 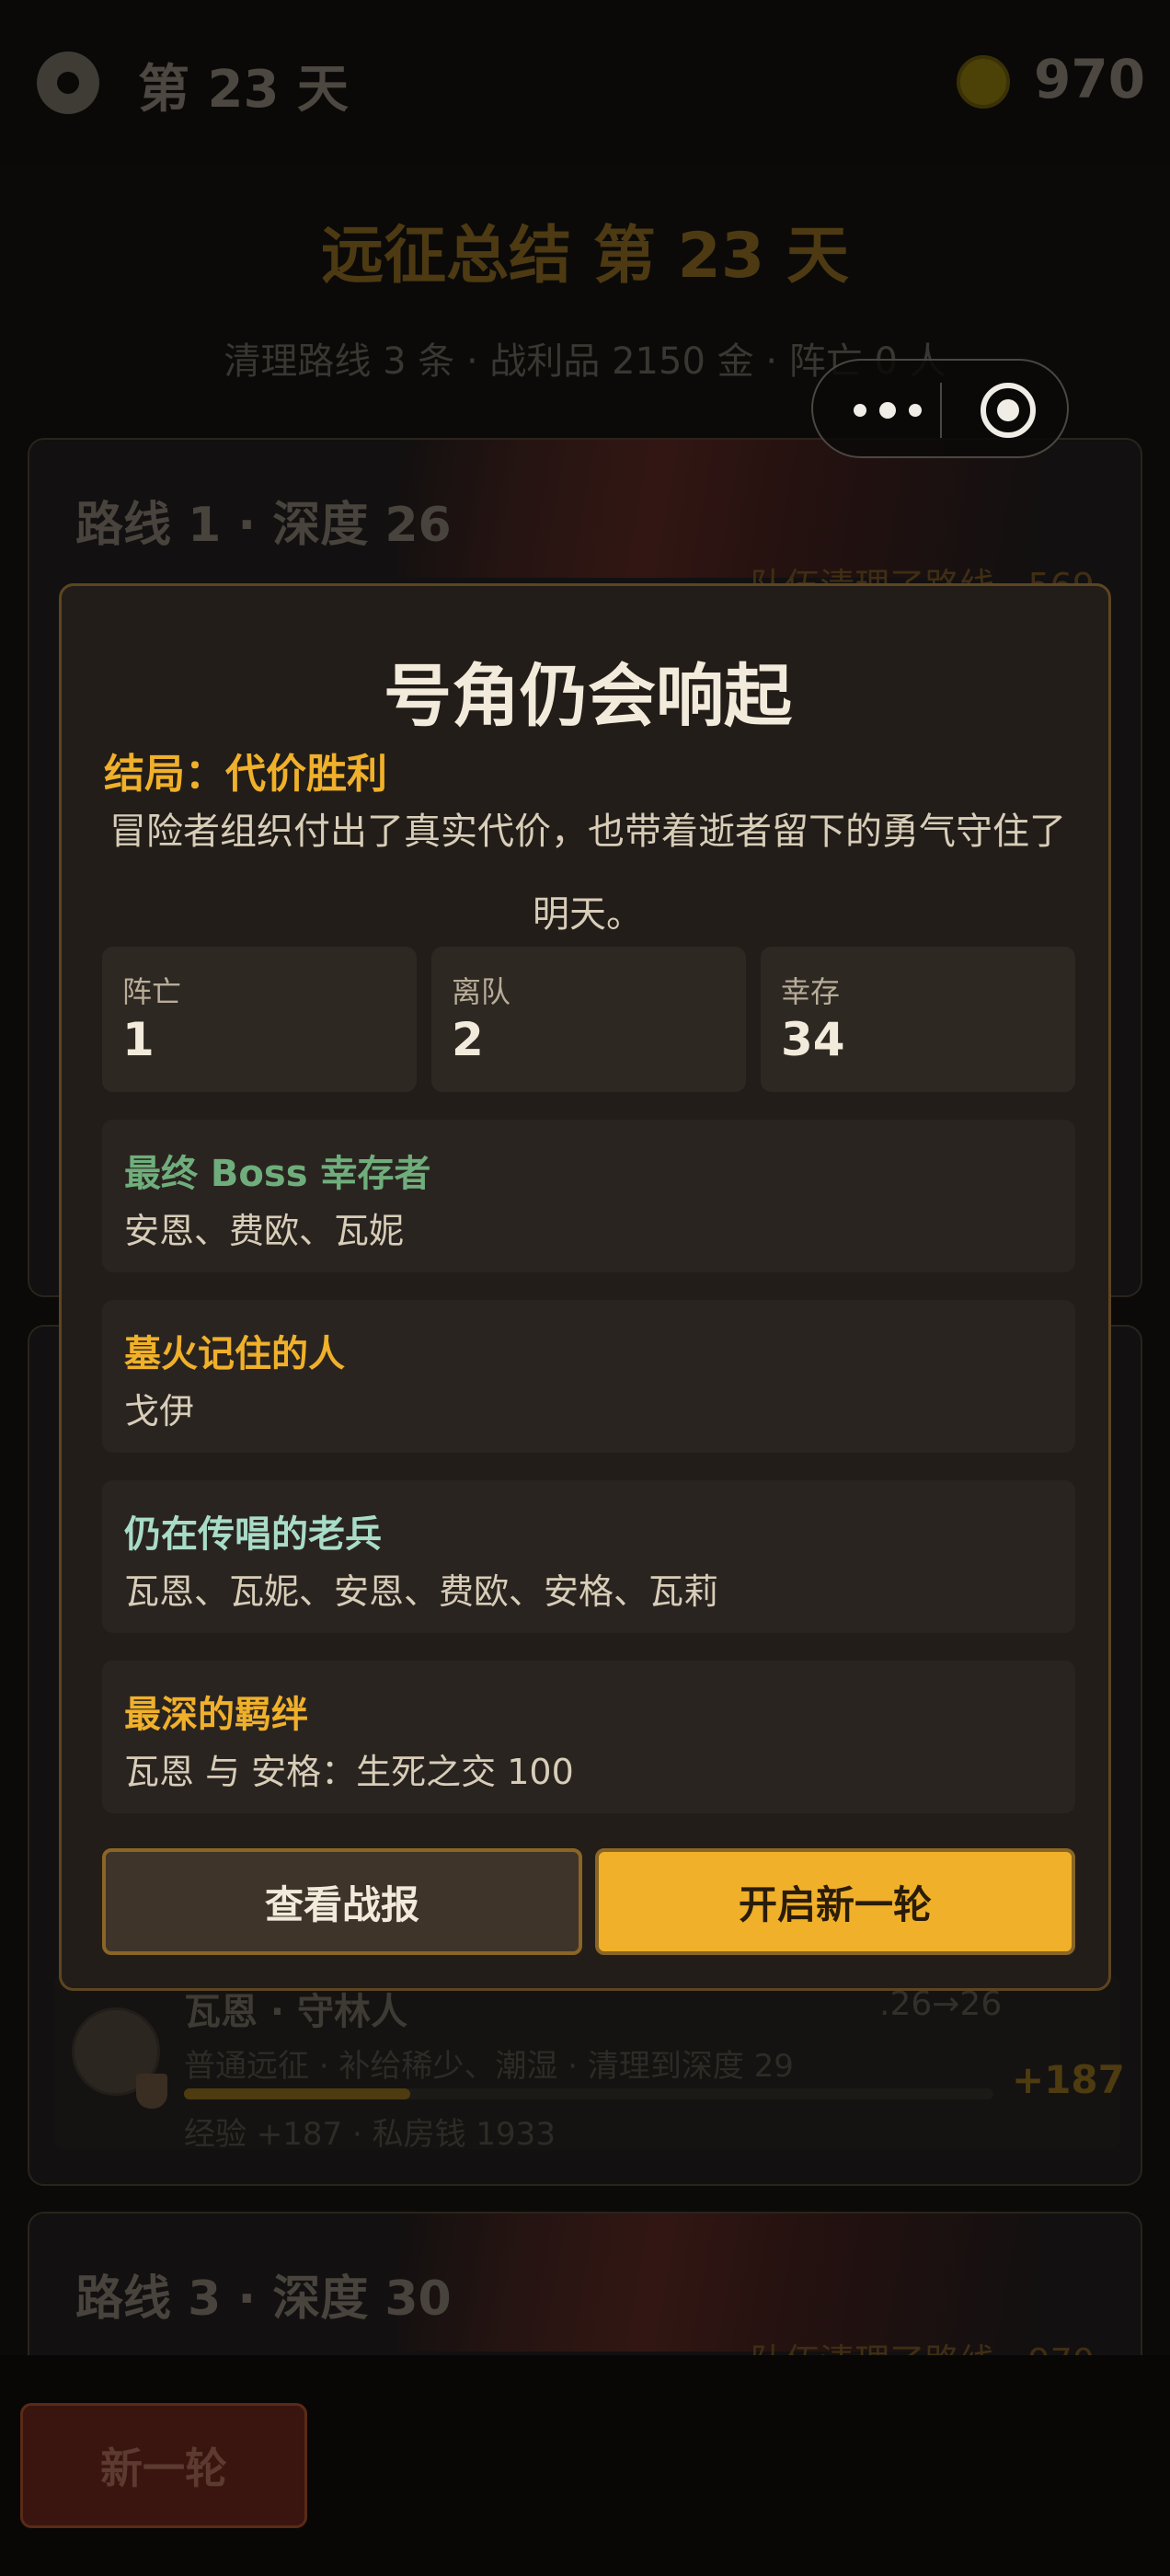 I want to click on section-body: 戈伊, so click(x=159, y=1411).